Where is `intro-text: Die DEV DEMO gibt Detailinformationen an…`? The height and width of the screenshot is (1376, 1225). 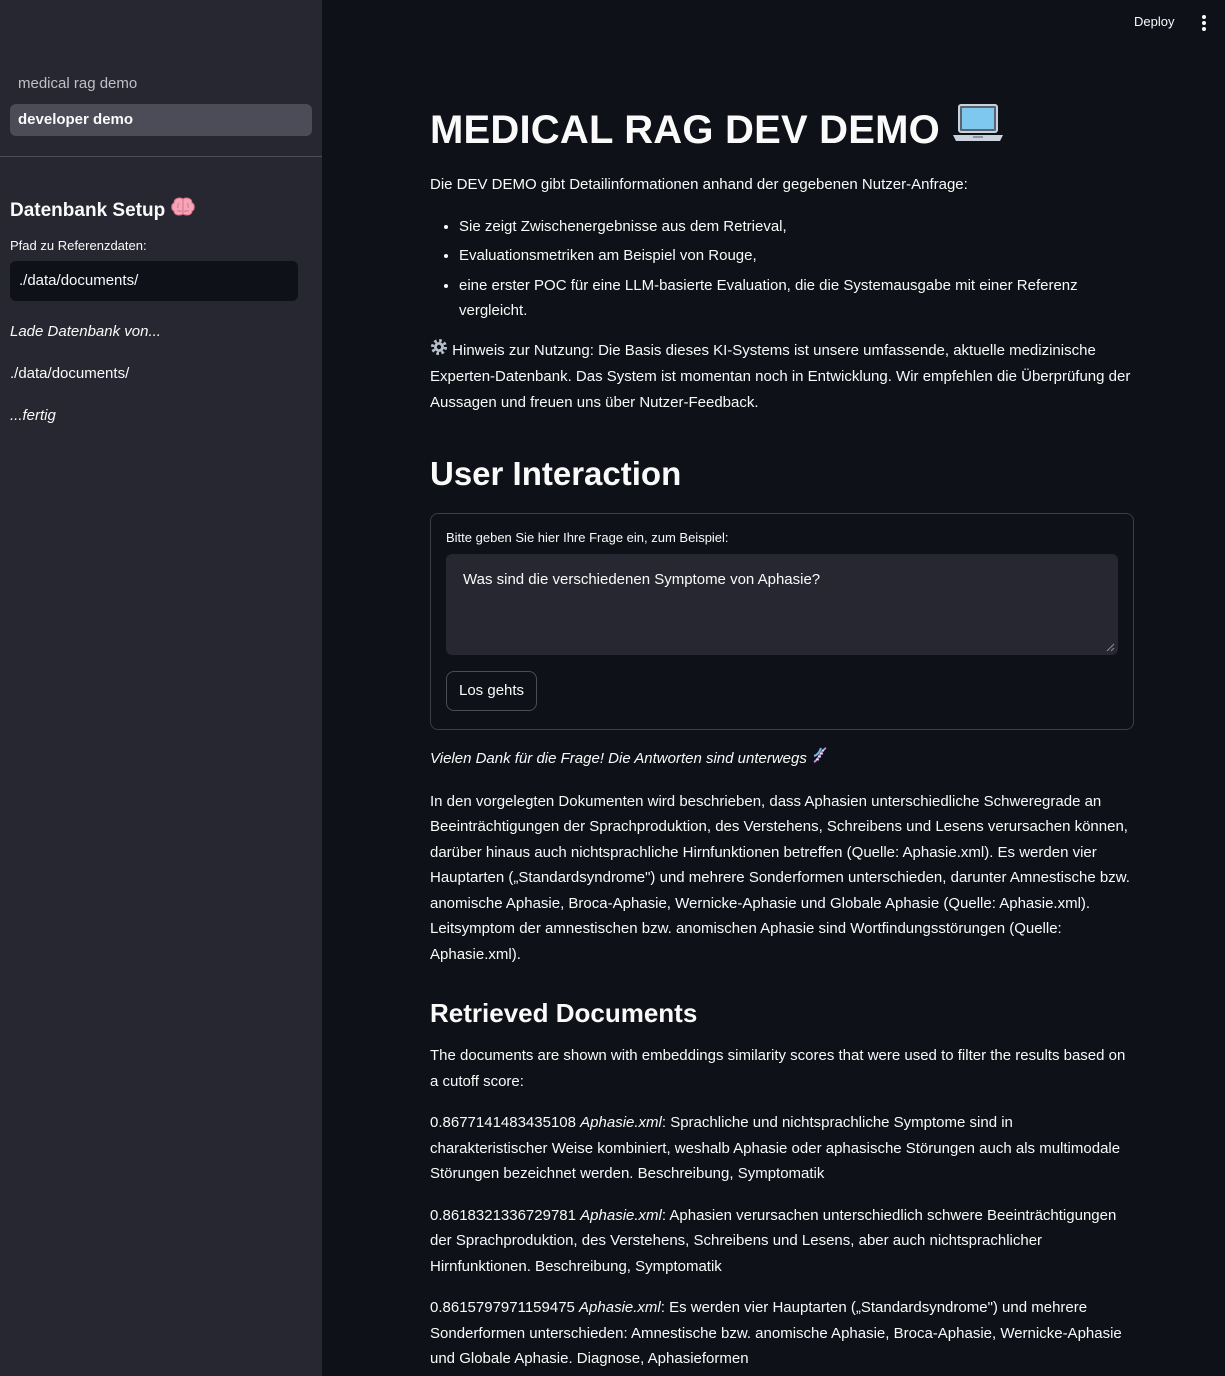 intro-text: Die DEV DEMO gibt Detailinformationen an… is located at coordinates (699, 184).